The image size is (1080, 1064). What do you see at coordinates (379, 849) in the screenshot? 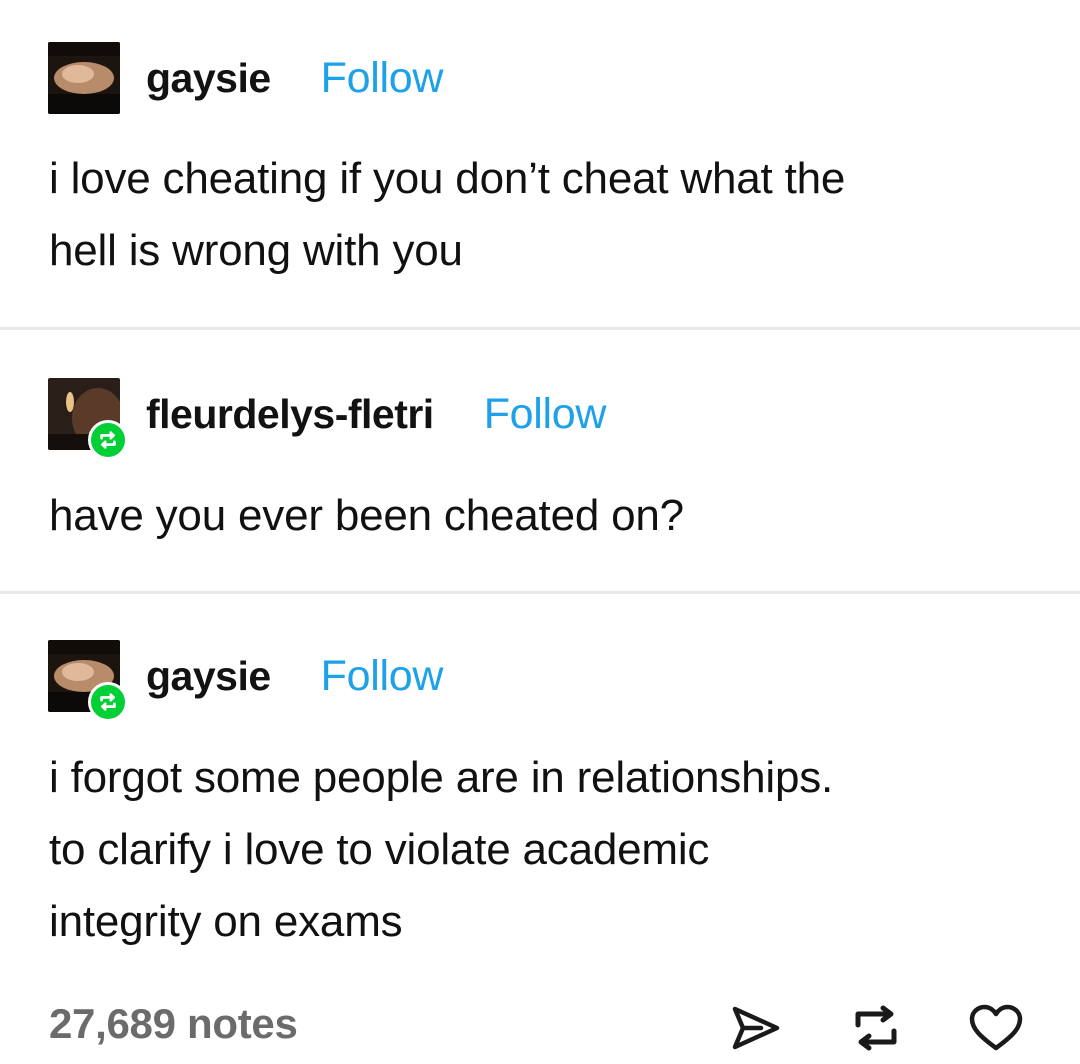
I see `text-line: to clarify i love to violate academic` at bounding box center [379, 849].